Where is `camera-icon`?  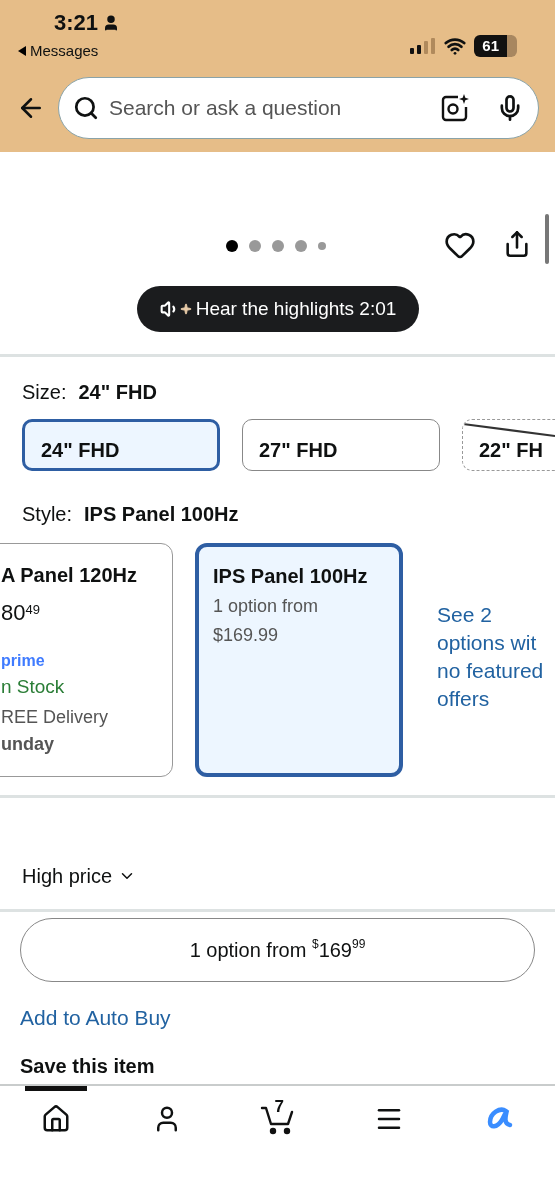 camera-icon is located at coordinates (455, 107).